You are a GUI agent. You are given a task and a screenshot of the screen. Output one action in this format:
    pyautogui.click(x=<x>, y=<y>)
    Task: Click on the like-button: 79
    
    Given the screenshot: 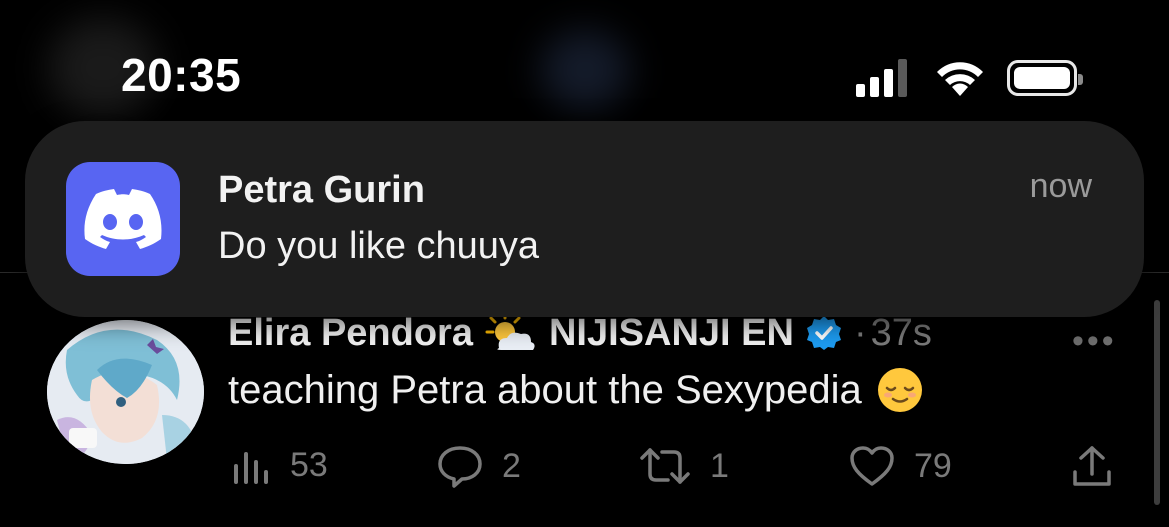 What is the action you would take?
    pyautogui.click(x=900, y=466)
    